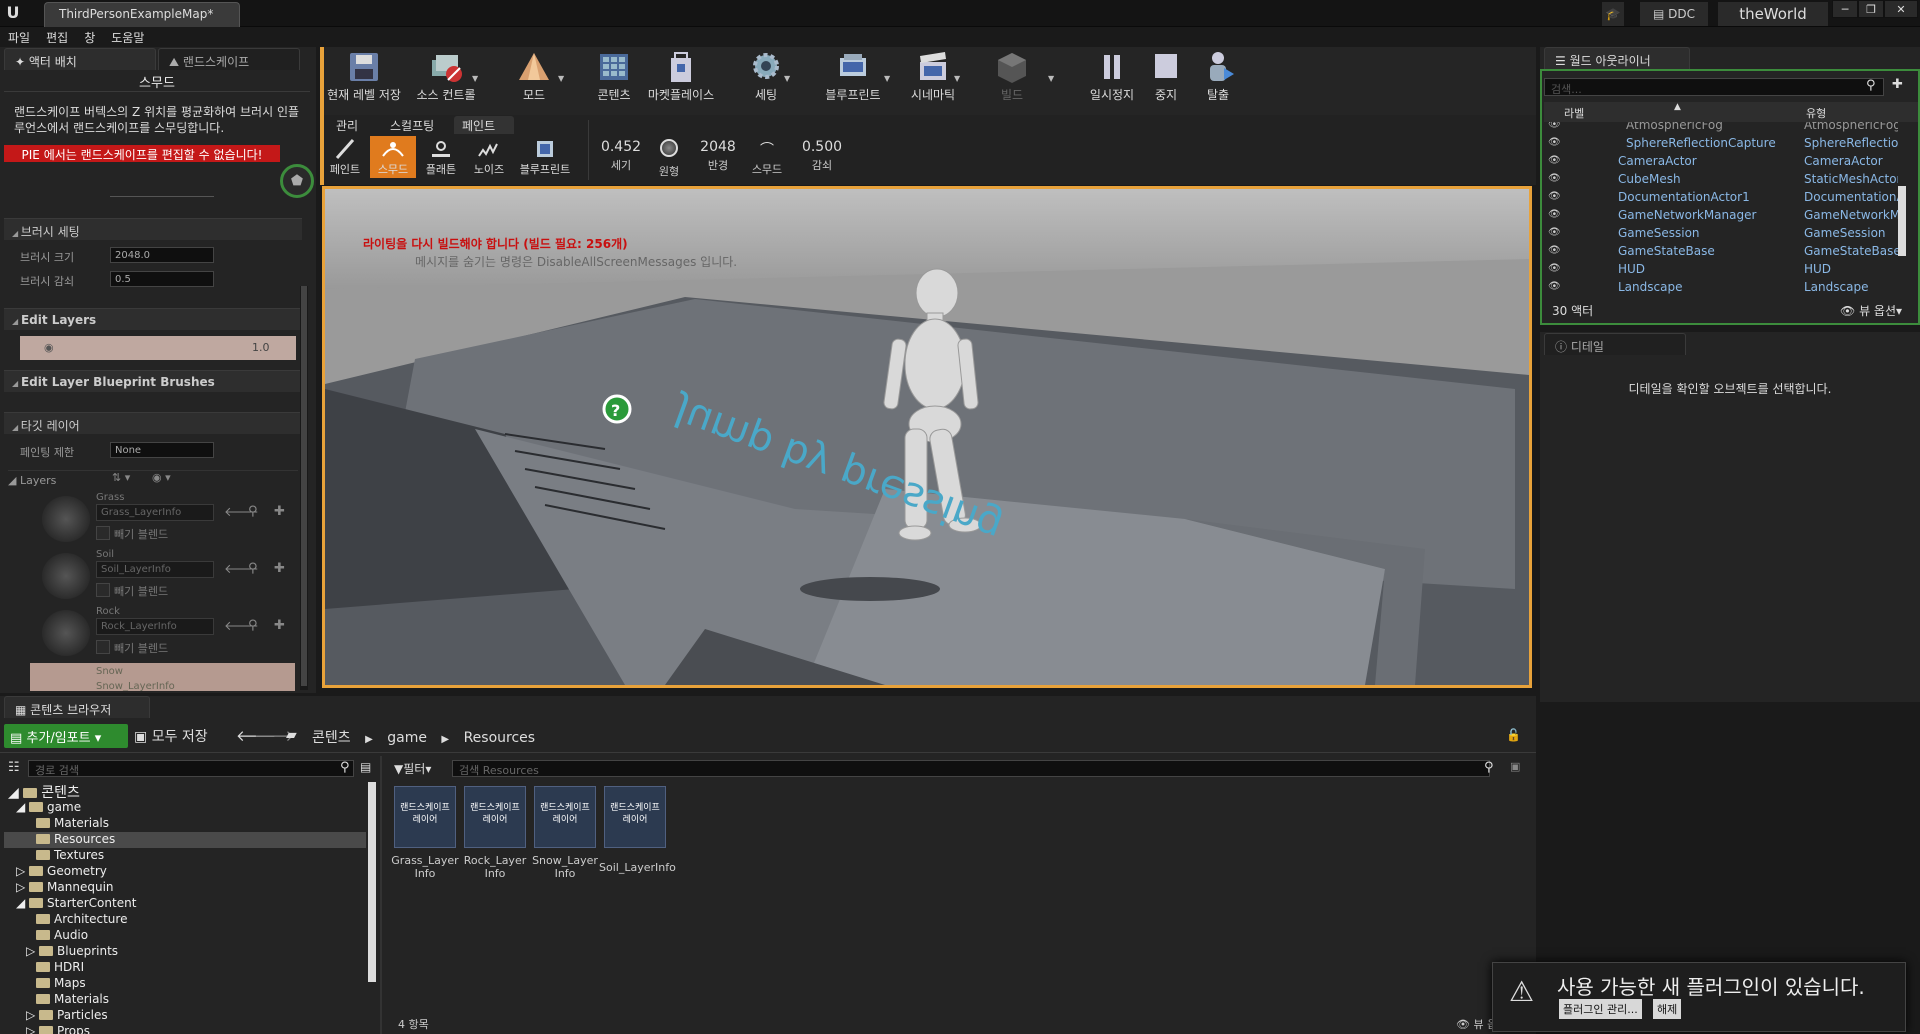 Image resolution: width=1920 pixels, height=1034 pixels. I want to click on tool-mode-icon: ⬟, so click(297, 181).